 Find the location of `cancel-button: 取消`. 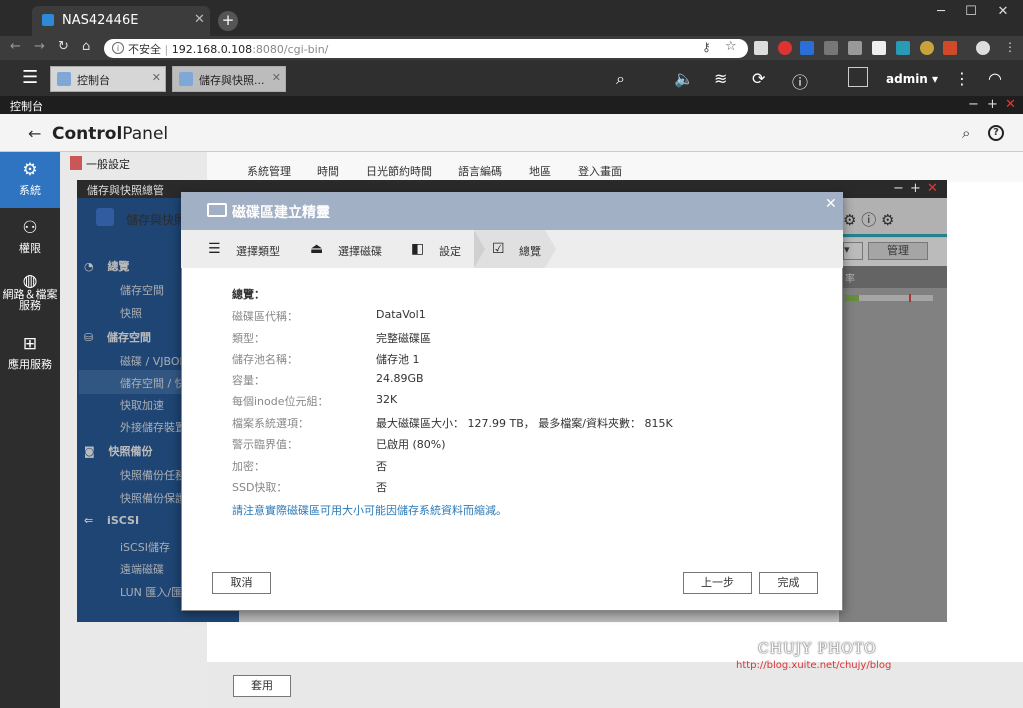

cancel-button: 取消 is located at coordinates (241, 583).